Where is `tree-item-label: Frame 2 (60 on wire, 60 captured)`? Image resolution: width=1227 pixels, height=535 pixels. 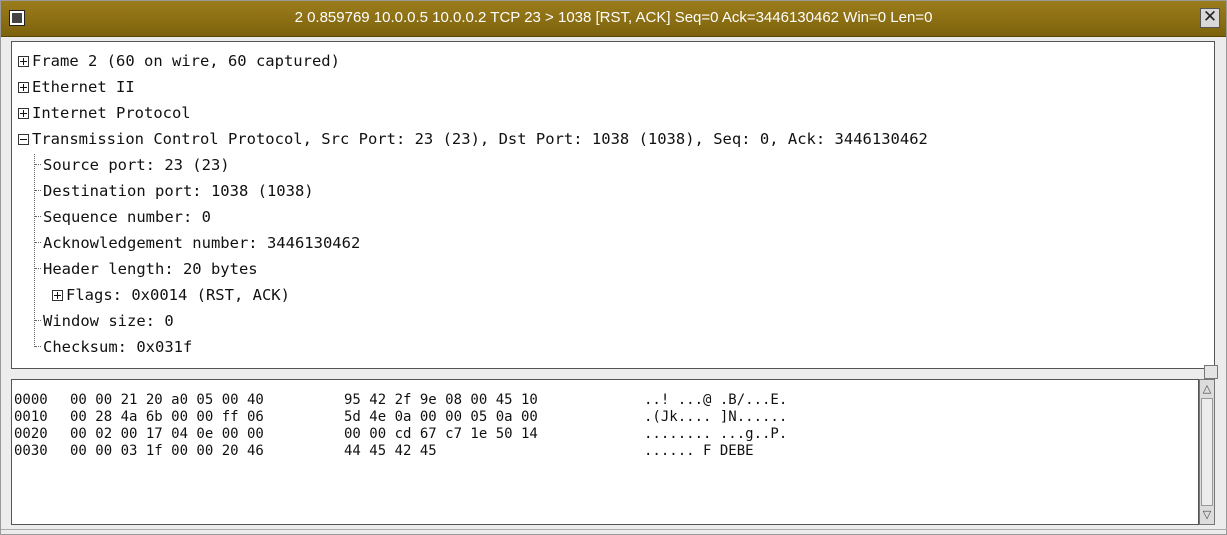
tree-item-label: Frame 2 (60 on wire, 60 captured) is located at coordinates (186, 61).